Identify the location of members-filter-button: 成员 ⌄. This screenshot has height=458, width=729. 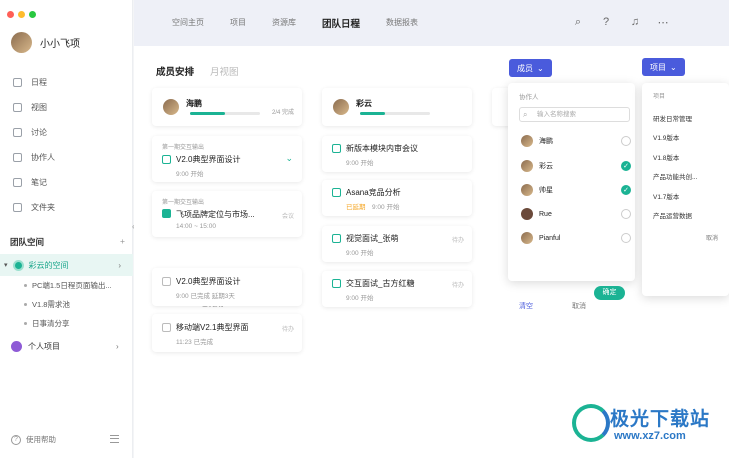
(530, 68).